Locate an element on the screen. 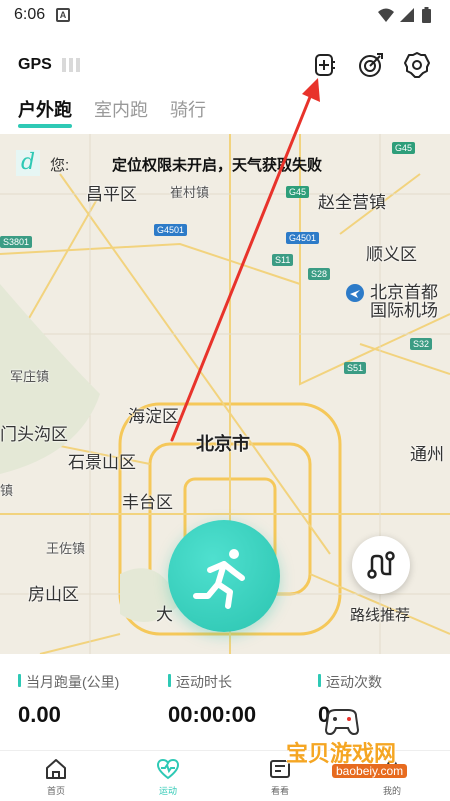 This screenshot has height=801, width=450. status-bar: 6:06 A is located at coordinates (225, 16).